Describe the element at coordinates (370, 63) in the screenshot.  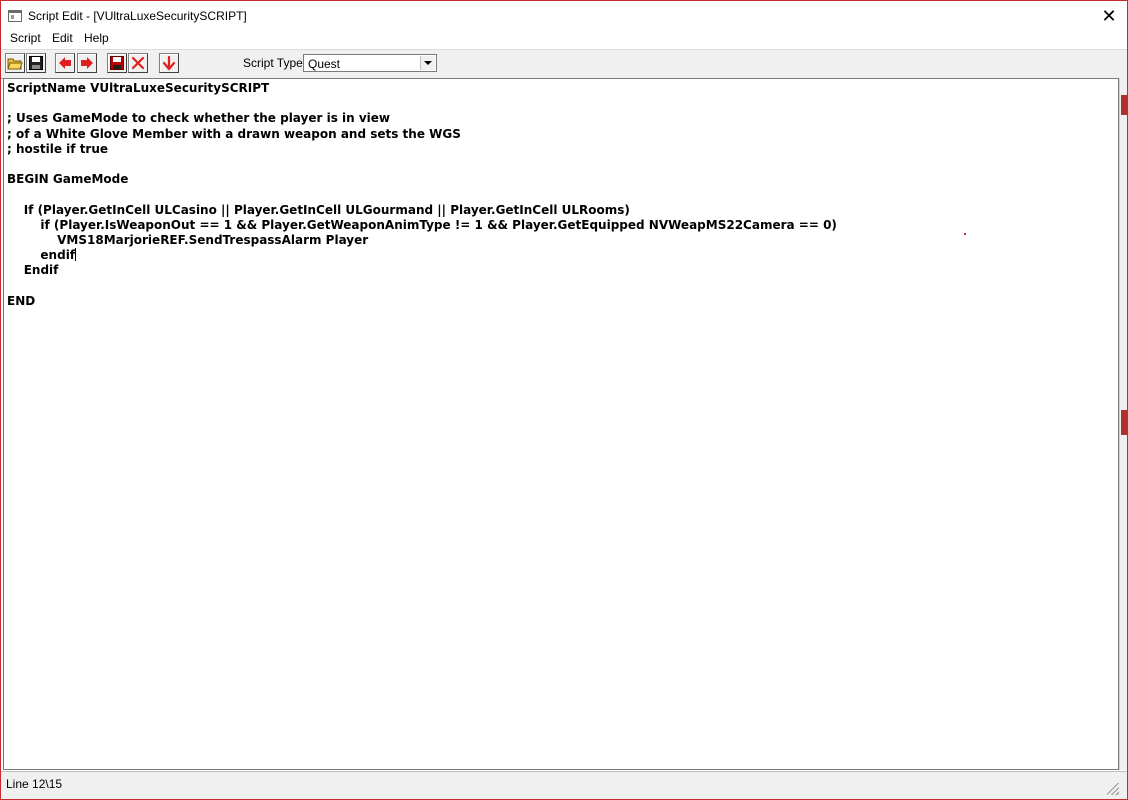
I see `script-type-select: Quest` at that location.